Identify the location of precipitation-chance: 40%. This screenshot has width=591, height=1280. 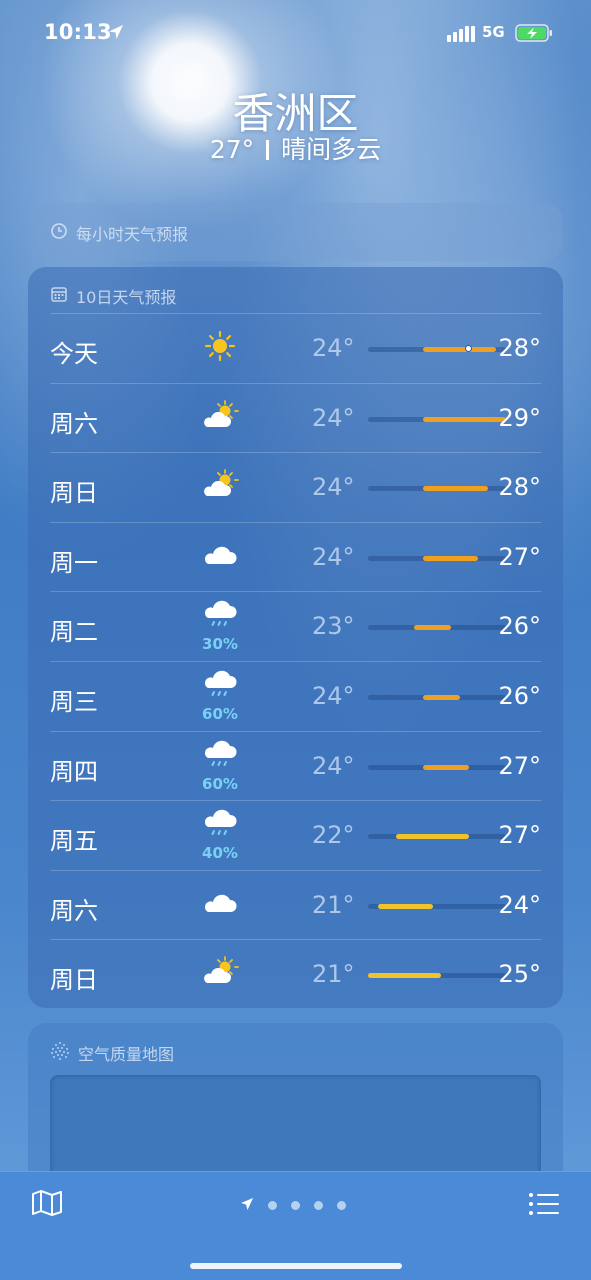
(220, 853).